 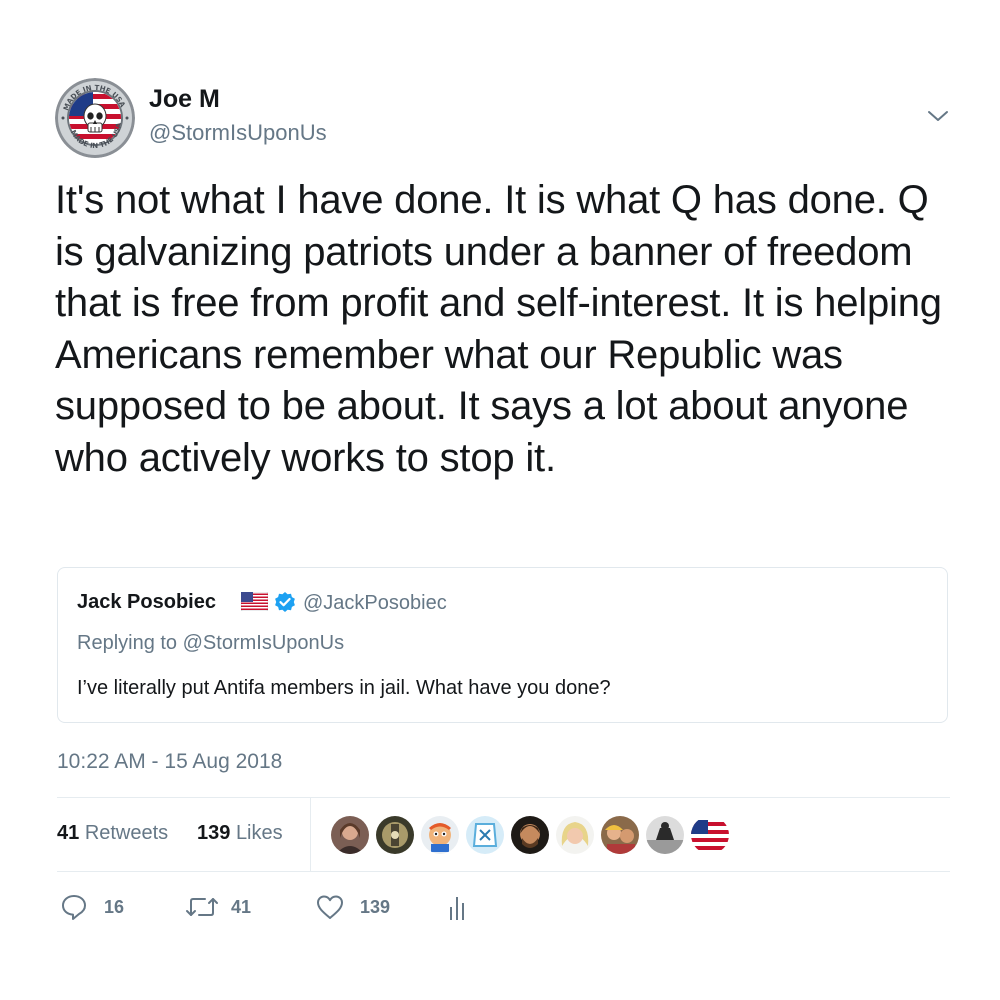 What do you see at coordinates (375, 603) in the screenshot?
I see `quoted-author-handle: @JackPosobiec` at bounding box center [375, 603].